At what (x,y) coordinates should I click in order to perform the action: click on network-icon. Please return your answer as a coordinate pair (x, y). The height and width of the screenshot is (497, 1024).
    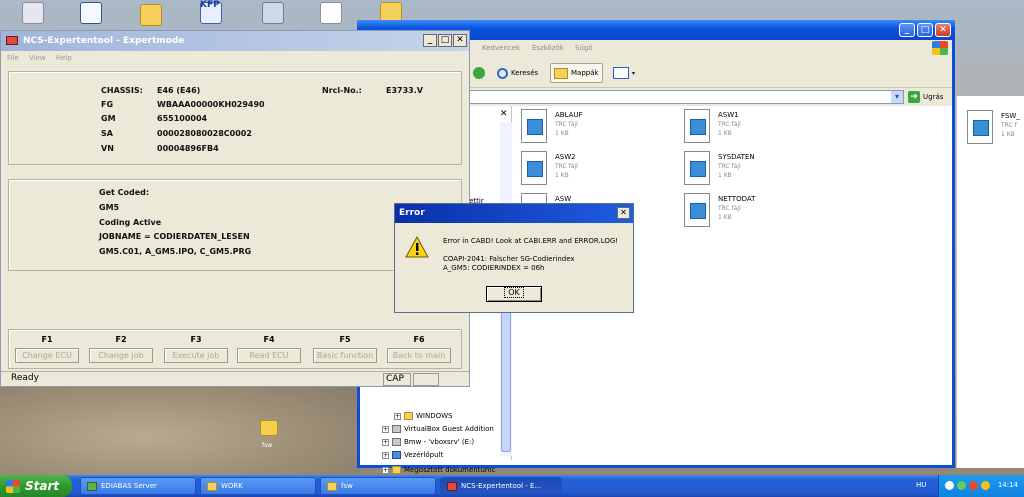
    Looking at the image, I should click on (961, 485).